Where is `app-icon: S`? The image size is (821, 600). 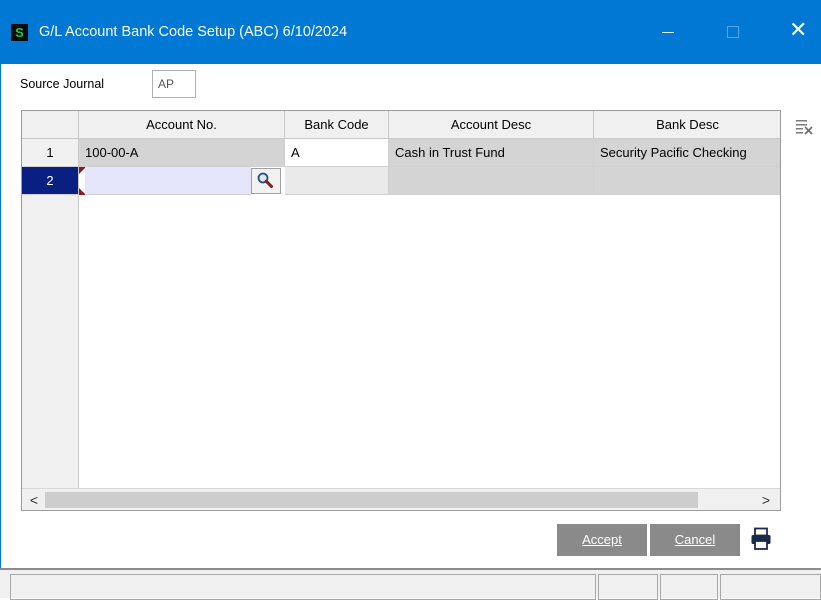
app-icon: S is located at coordinates (19, 32).